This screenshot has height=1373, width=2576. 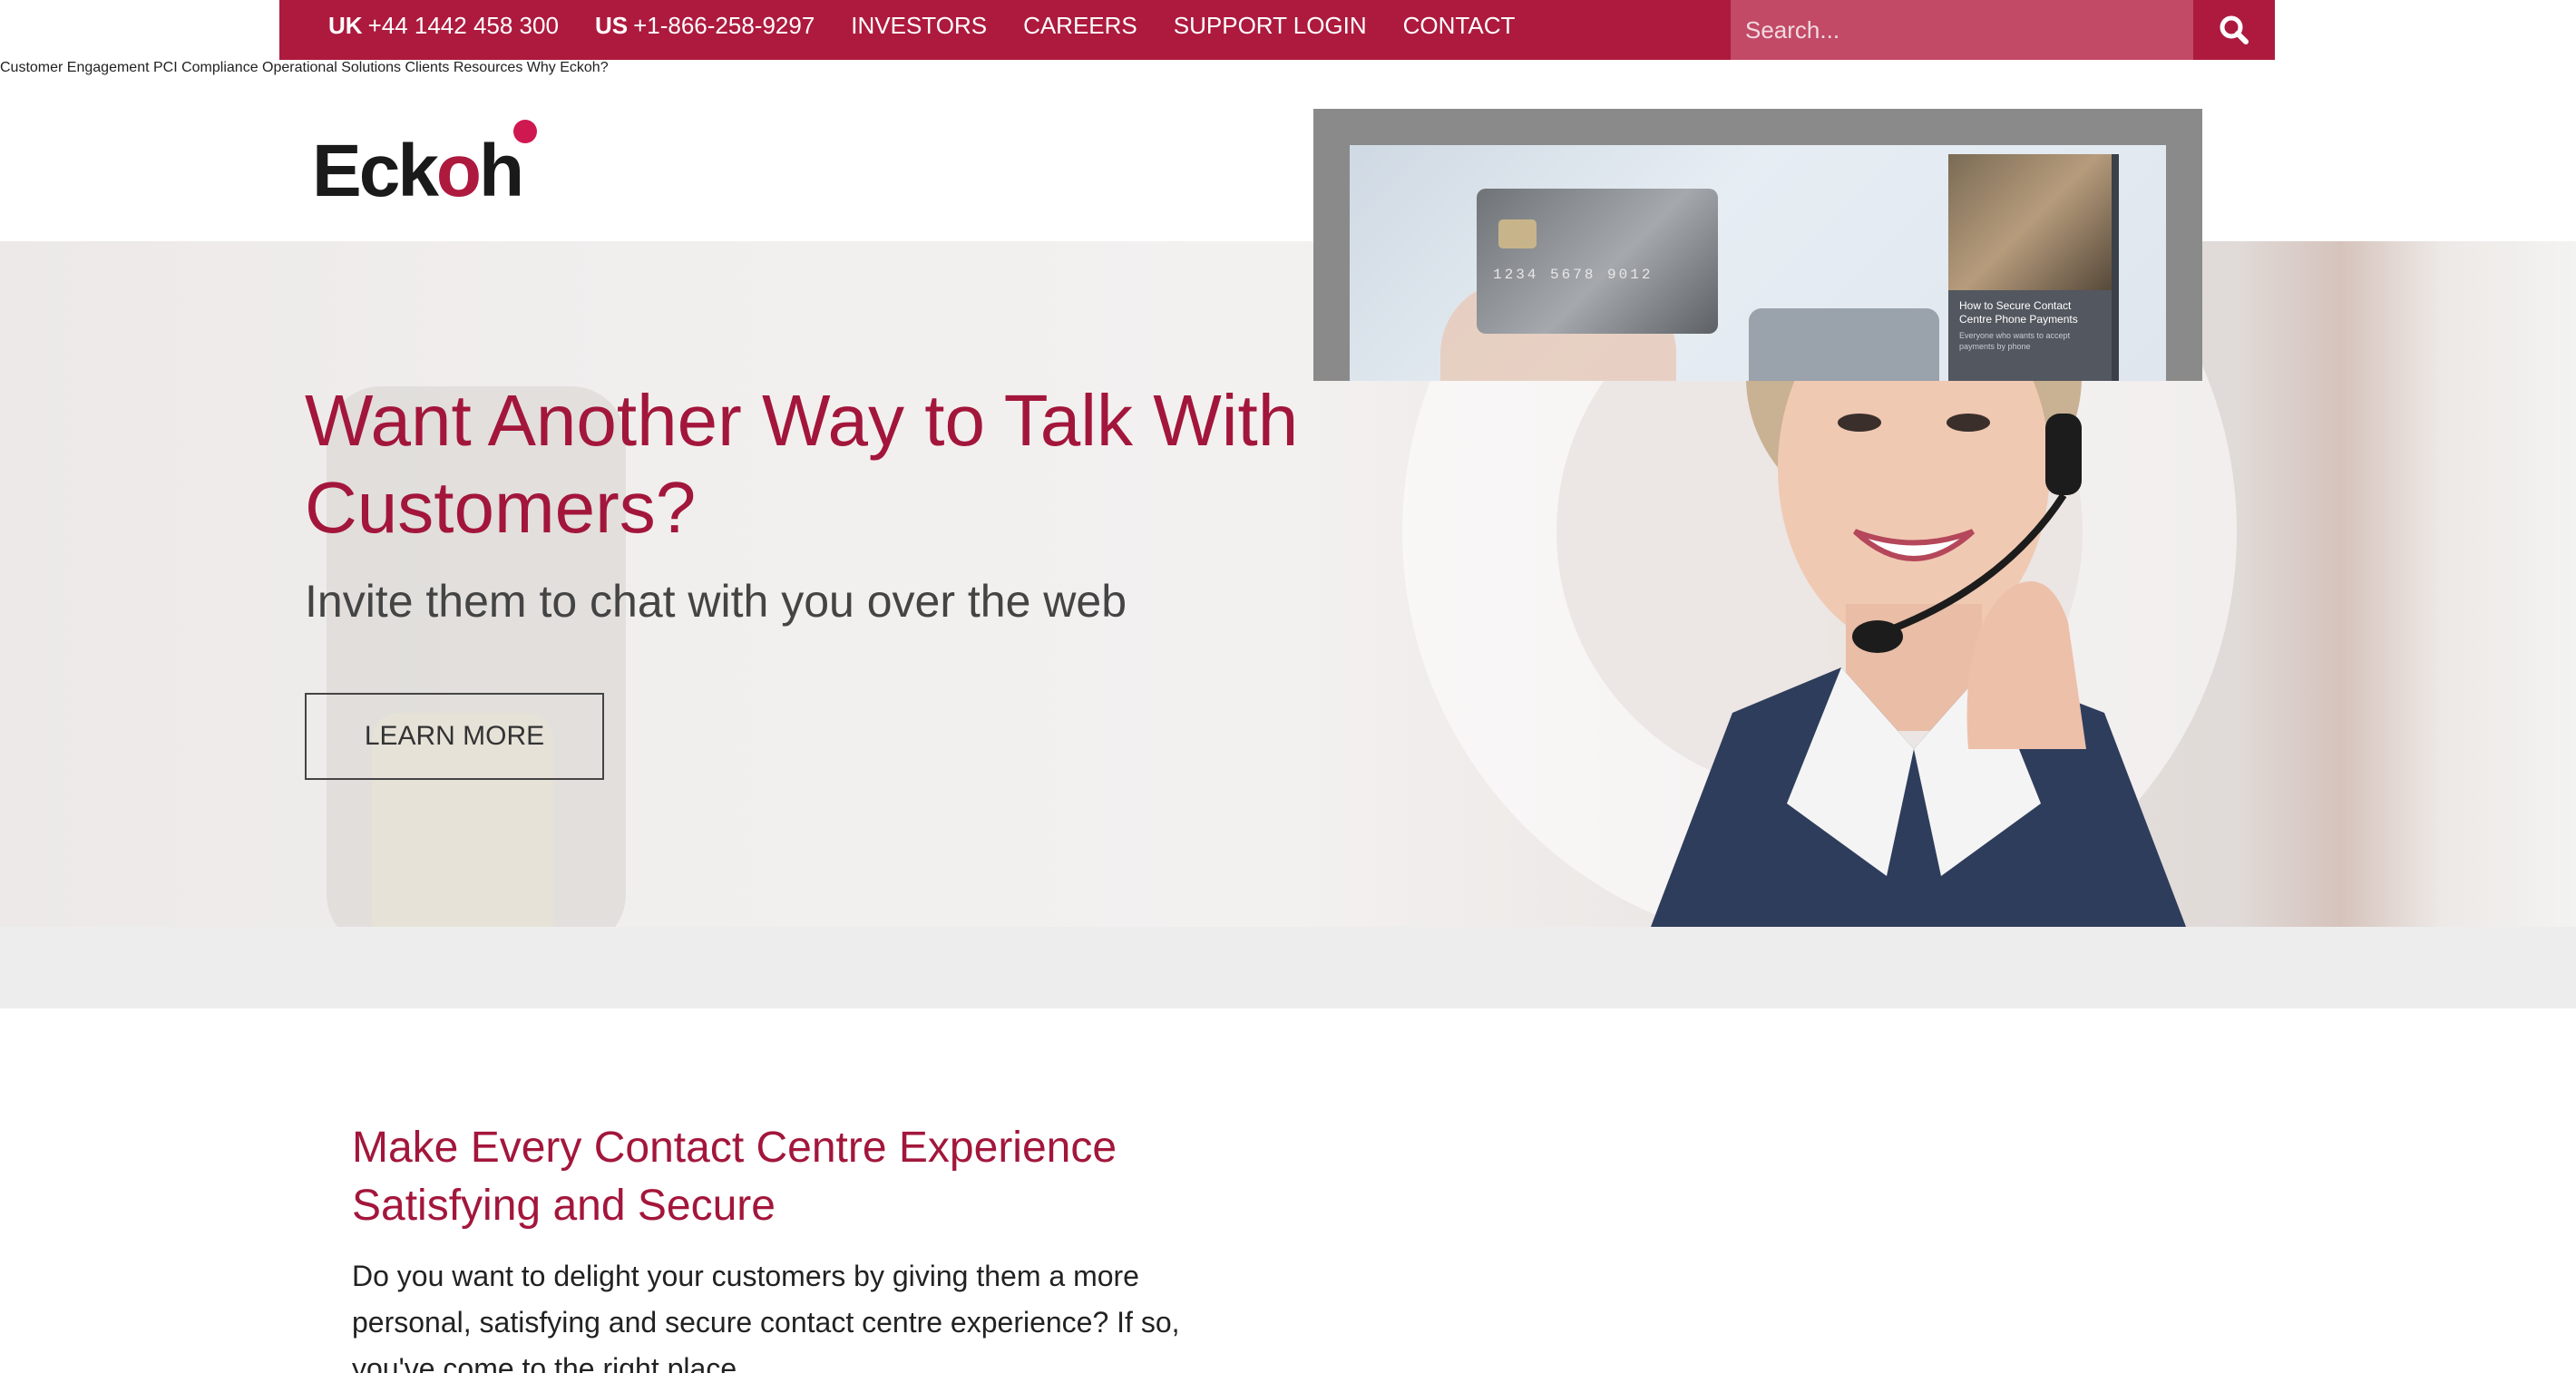 What do you see at coordinates (418, 171) in the screenshot?
I see `logo-wordmark: Eckoh` at bounding box center [418, 171].